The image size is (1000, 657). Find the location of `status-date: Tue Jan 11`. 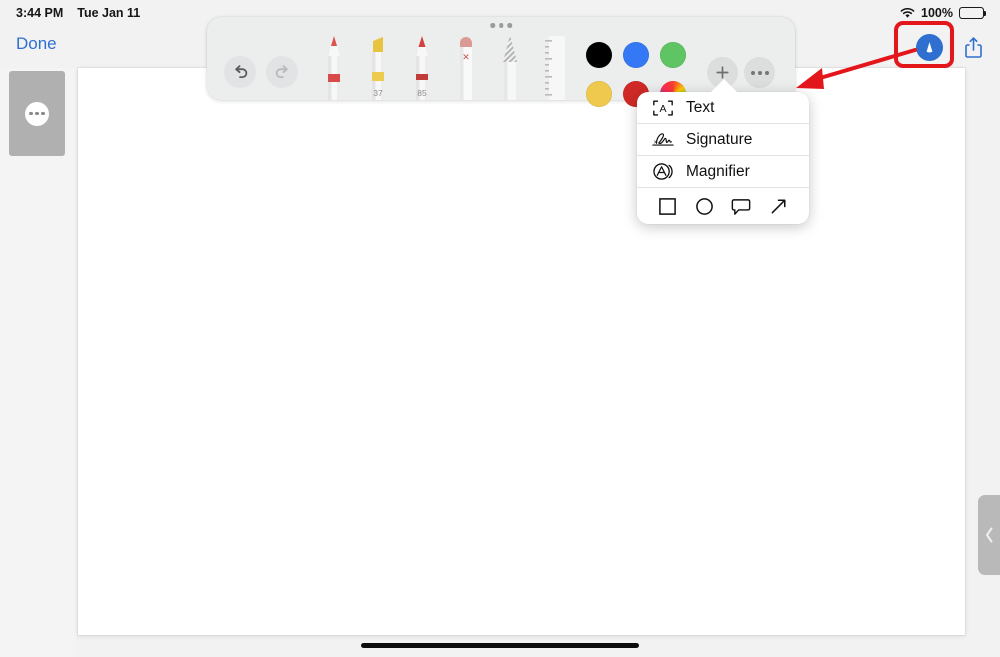

status-date: Tue Jan 11 is located at coordinates (109, 13).